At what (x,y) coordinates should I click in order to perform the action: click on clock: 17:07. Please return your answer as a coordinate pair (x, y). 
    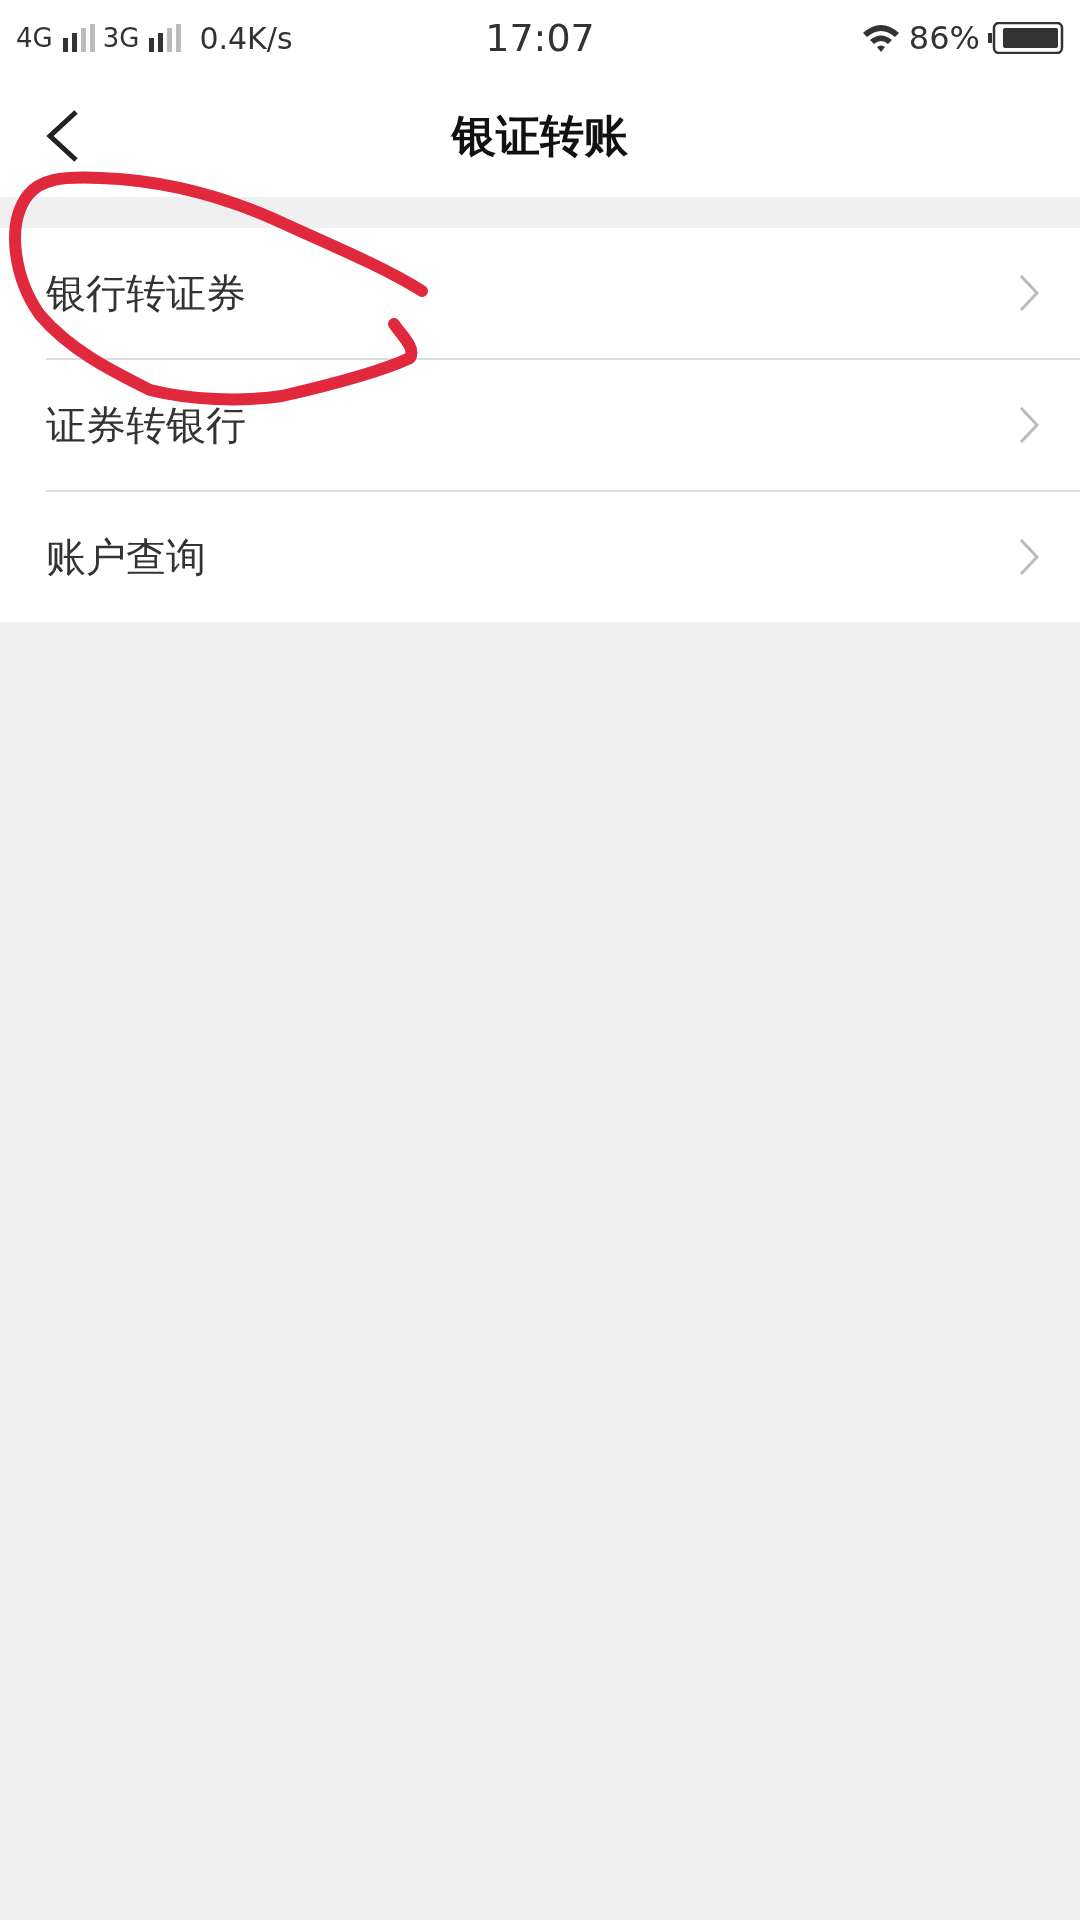
    Looking at the image, I should click on (540, 38).